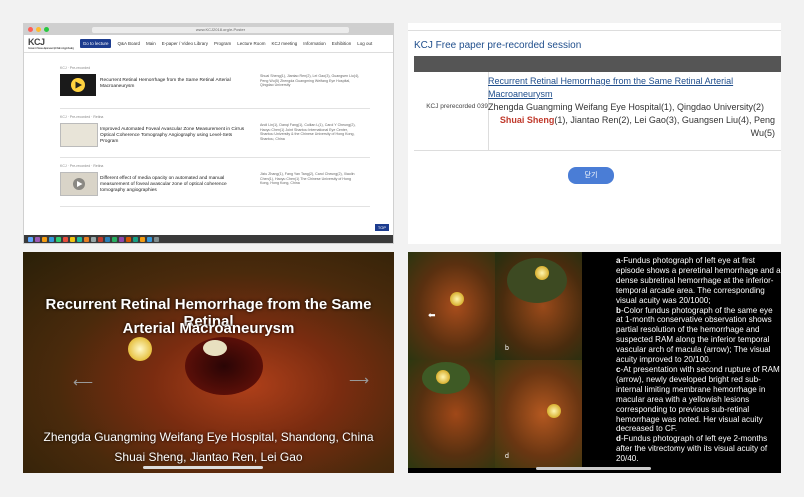 The height and width of the screenshot is (497, 804). I want to click on hemorrhage-region, so click(537, 280).